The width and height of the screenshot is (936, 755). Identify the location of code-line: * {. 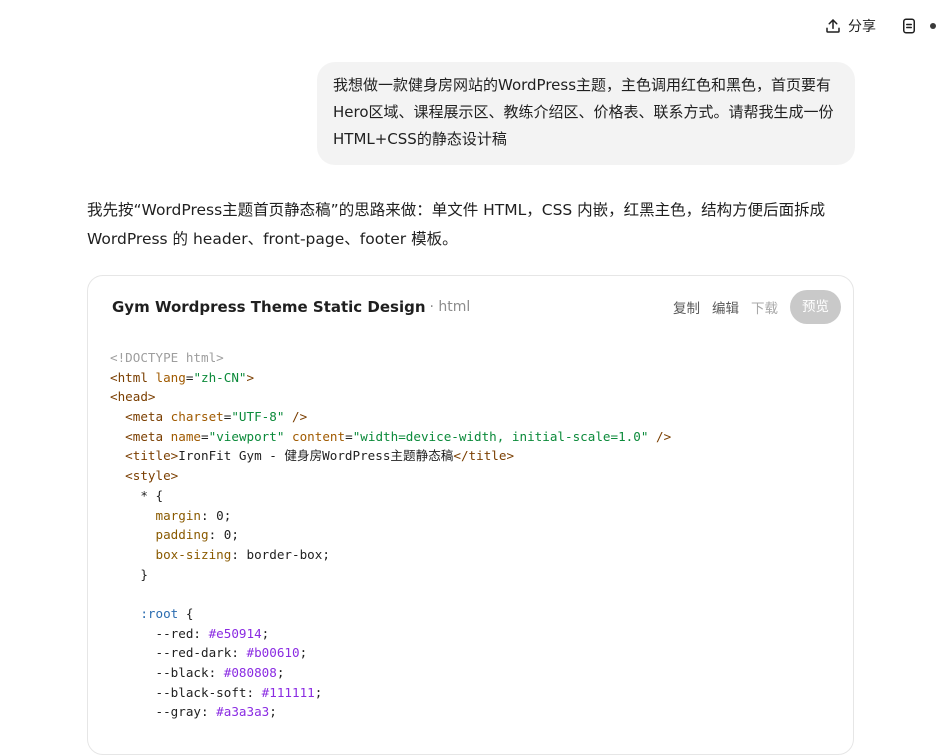
(475, 496).